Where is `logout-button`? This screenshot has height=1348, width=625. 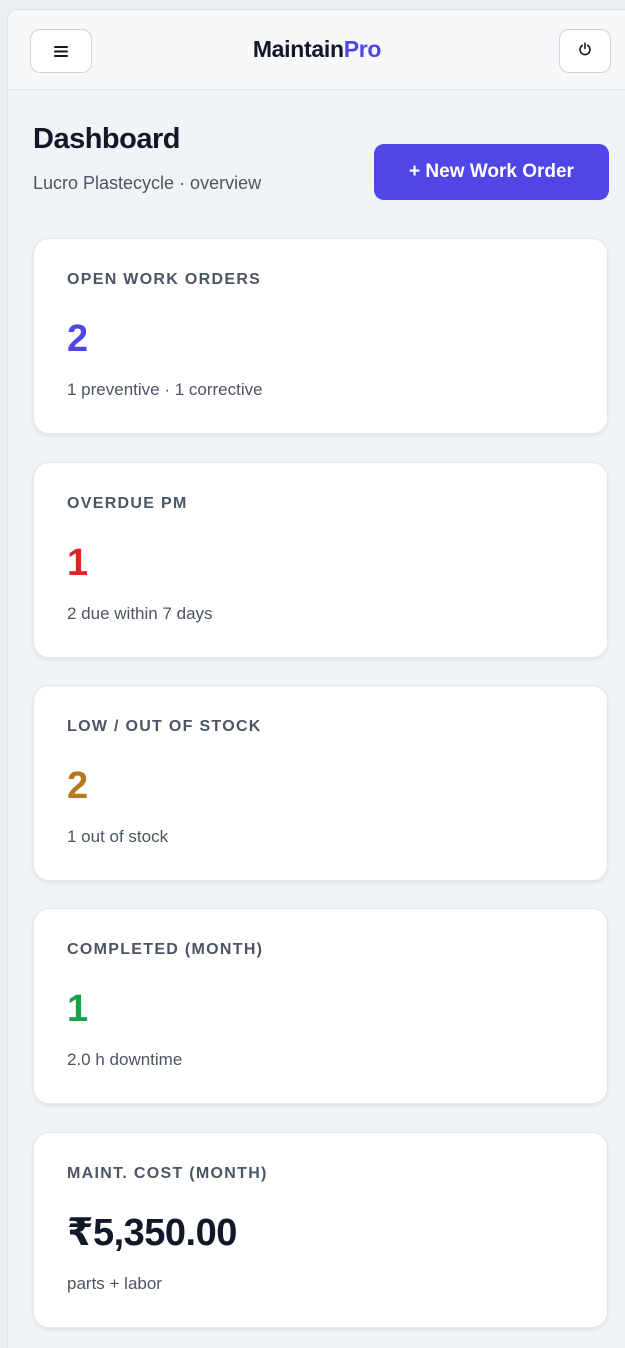 logout-button is located at coordinates (585, 51).